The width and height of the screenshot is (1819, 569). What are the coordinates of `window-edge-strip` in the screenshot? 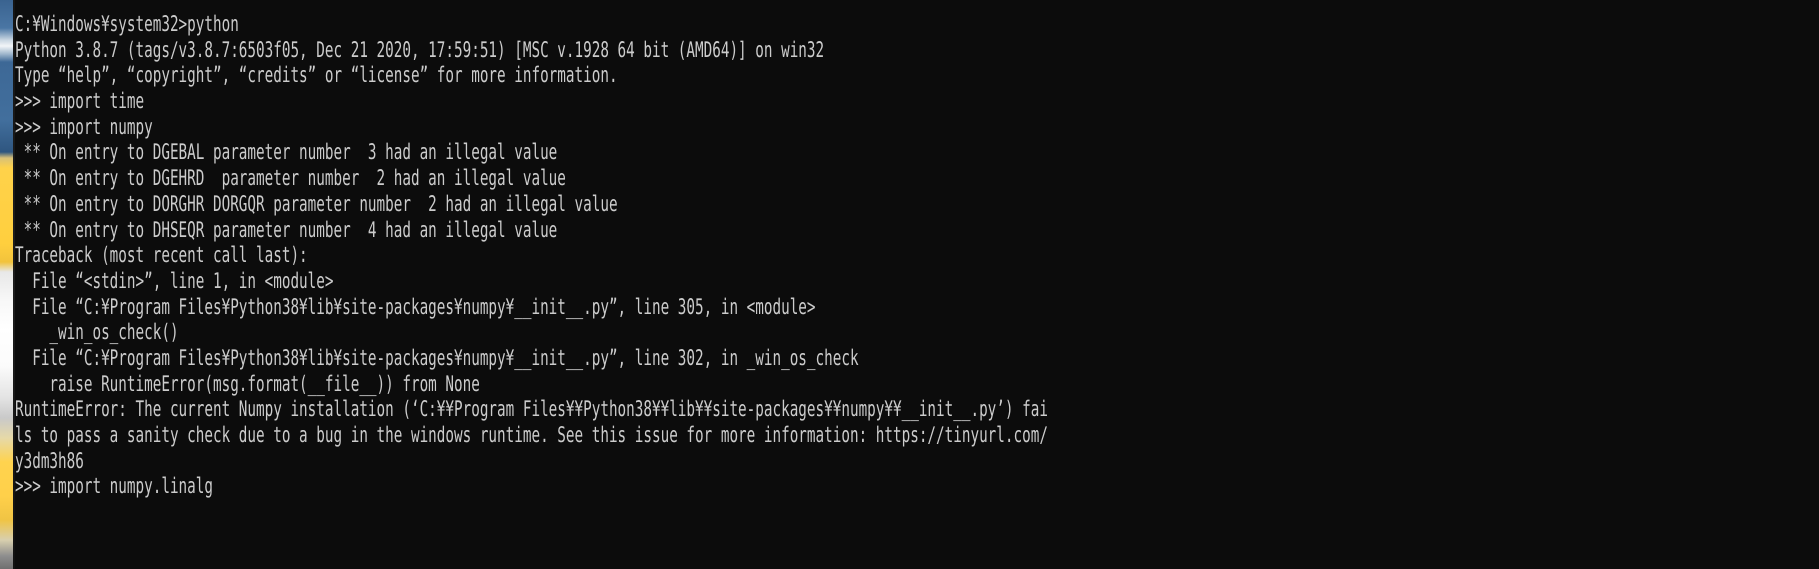 It's located at (6, 284).